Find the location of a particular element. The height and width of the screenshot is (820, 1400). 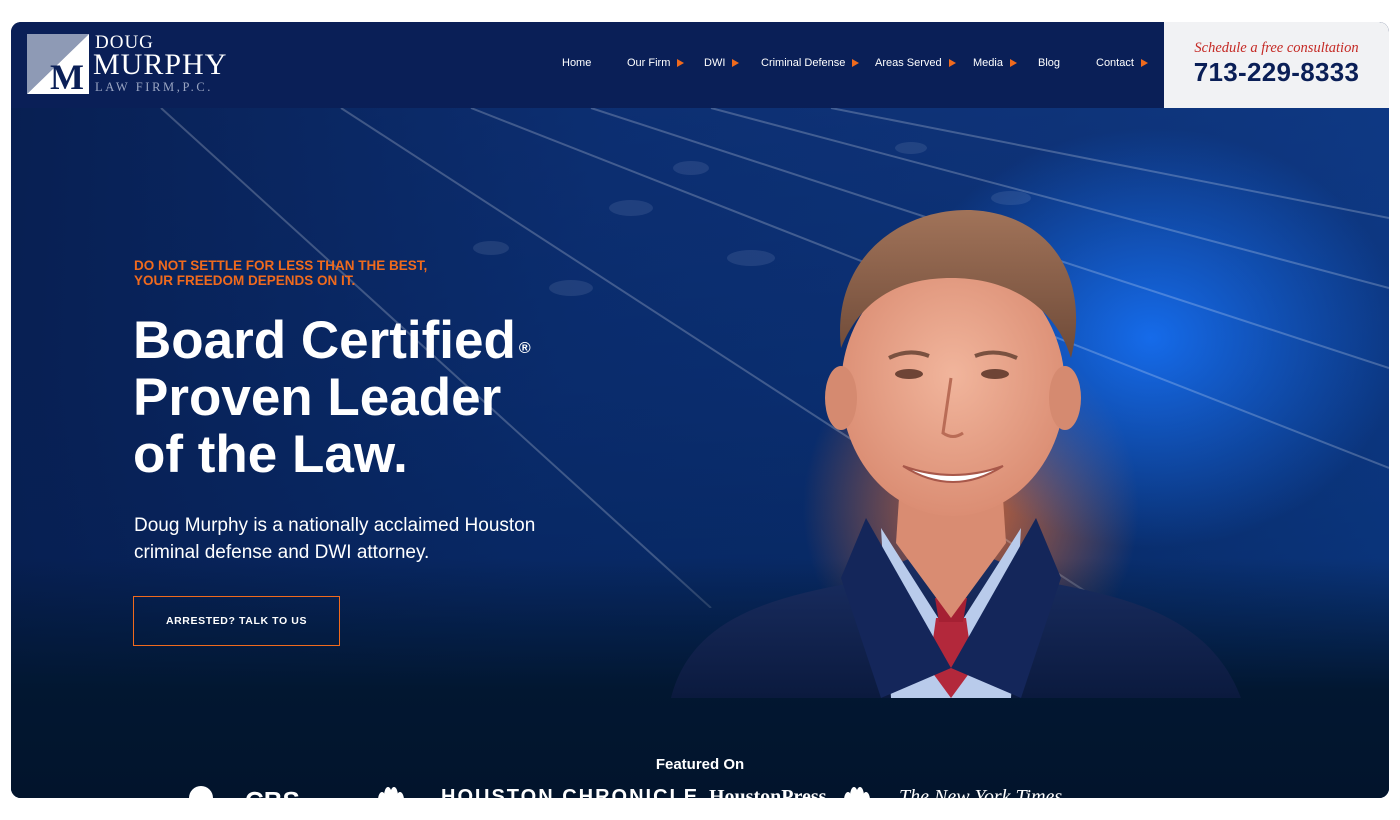

nav-item-criminal-defense: Criminal Defense is located at coordinates (810, 63).